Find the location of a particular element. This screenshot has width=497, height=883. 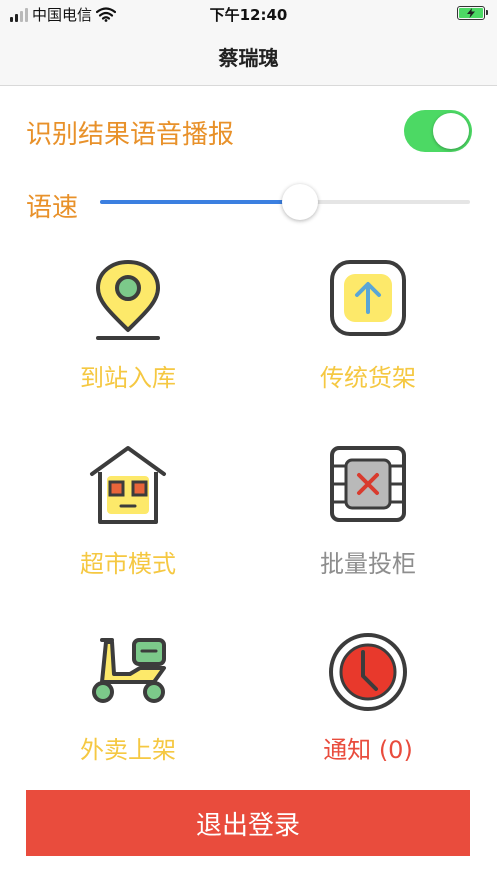

grid-item-arrival-storage: 到站入库 is located at coordinates (128, 333).